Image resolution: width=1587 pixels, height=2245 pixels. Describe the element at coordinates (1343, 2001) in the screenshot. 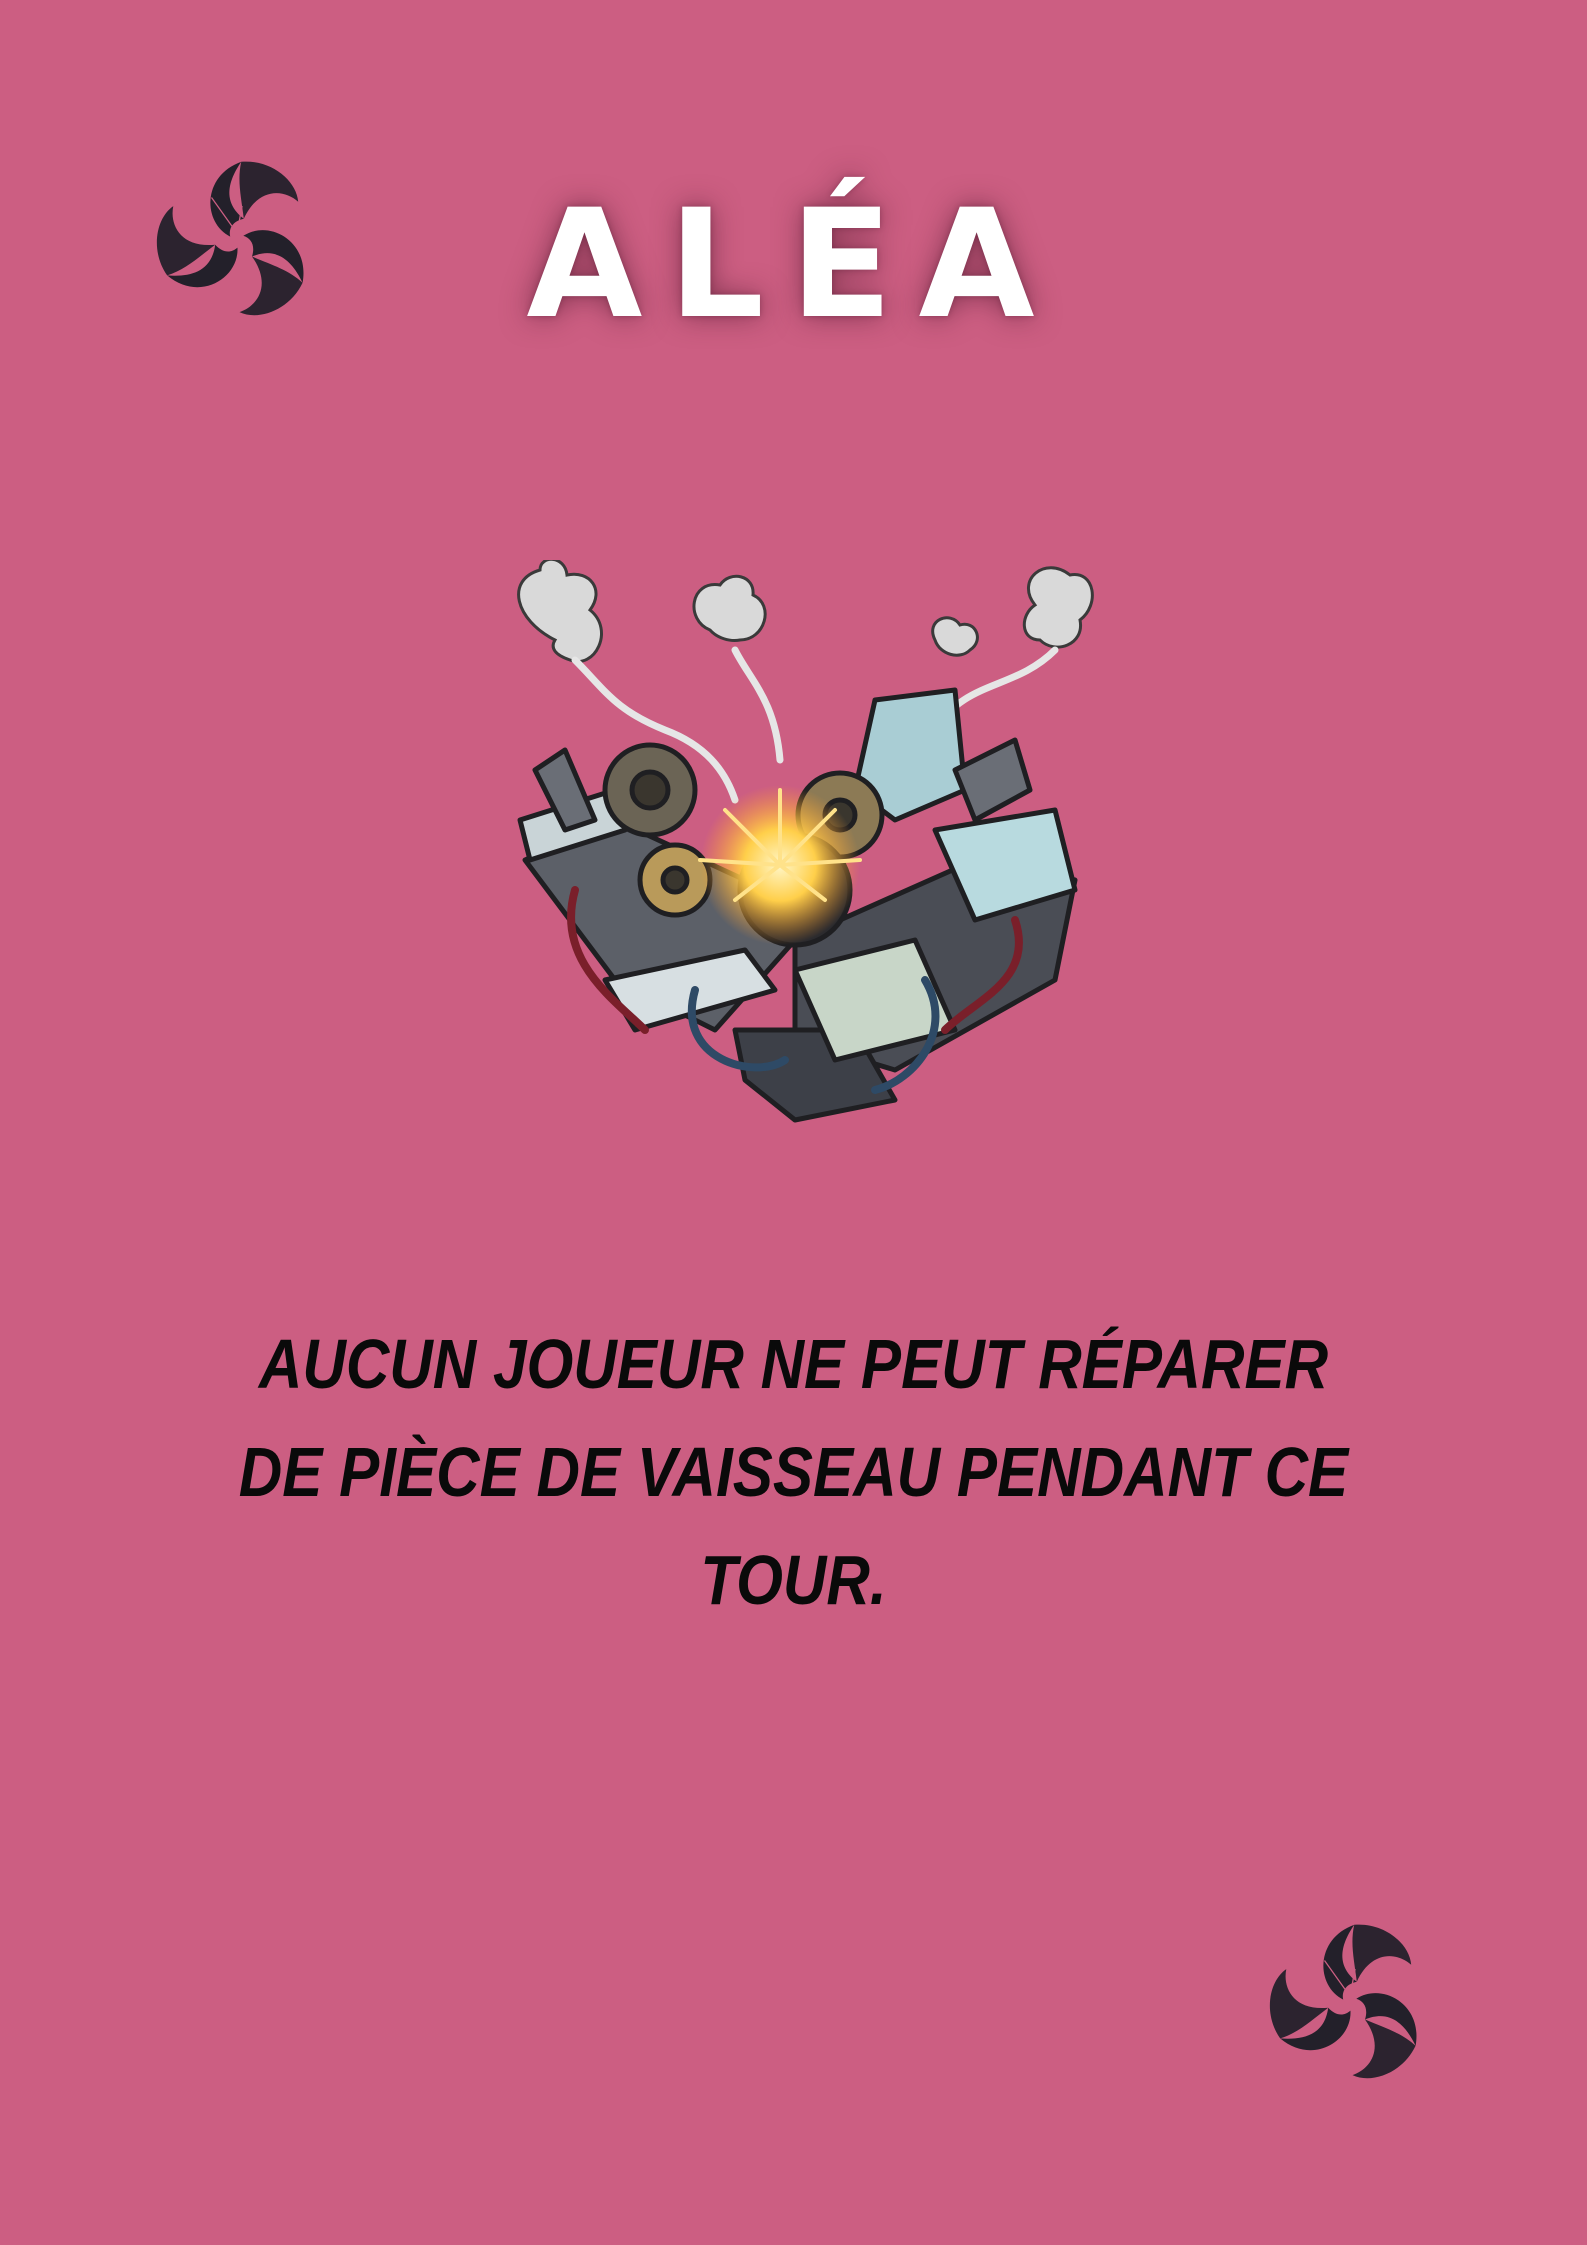

I see `spiral-leaf-emblem-icon` at that location.